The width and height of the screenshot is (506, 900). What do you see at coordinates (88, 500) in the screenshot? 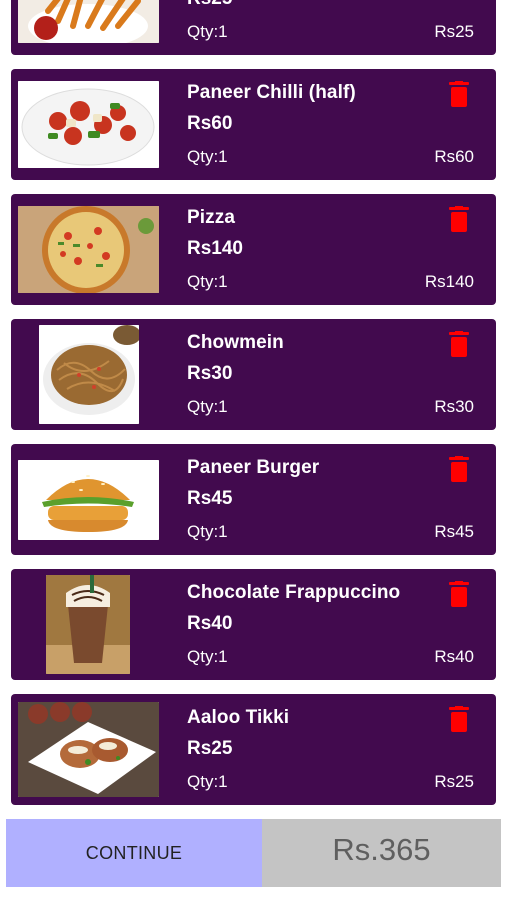
I see `item-image-paneer-burger` at bounding box center [88, 500].